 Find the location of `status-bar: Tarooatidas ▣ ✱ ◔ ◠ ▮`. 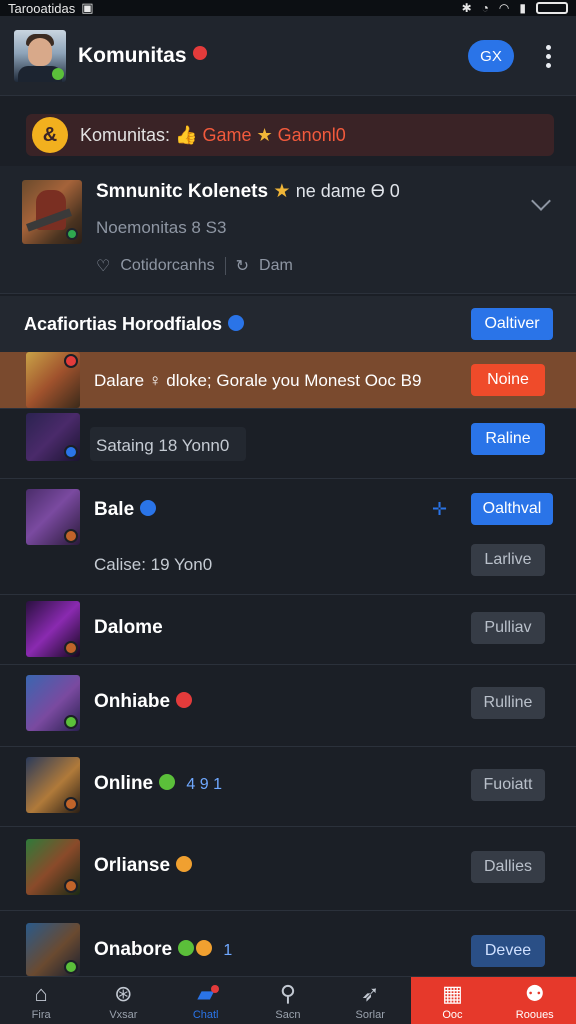

status-bar: Tarooatidas ▣ ✱ ◔ ◠ ▮ is located at coordinates (288, 8).